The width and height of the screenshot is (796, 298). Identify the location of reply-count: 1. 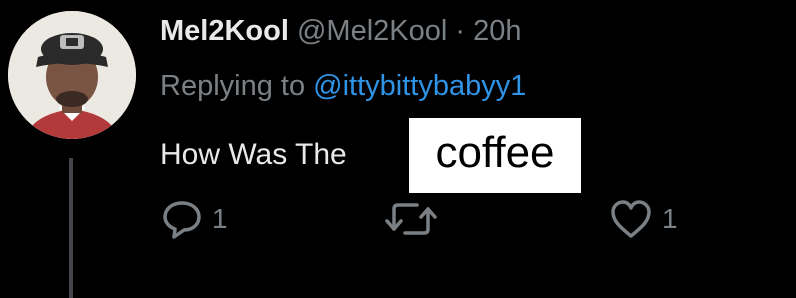
(220, 218).